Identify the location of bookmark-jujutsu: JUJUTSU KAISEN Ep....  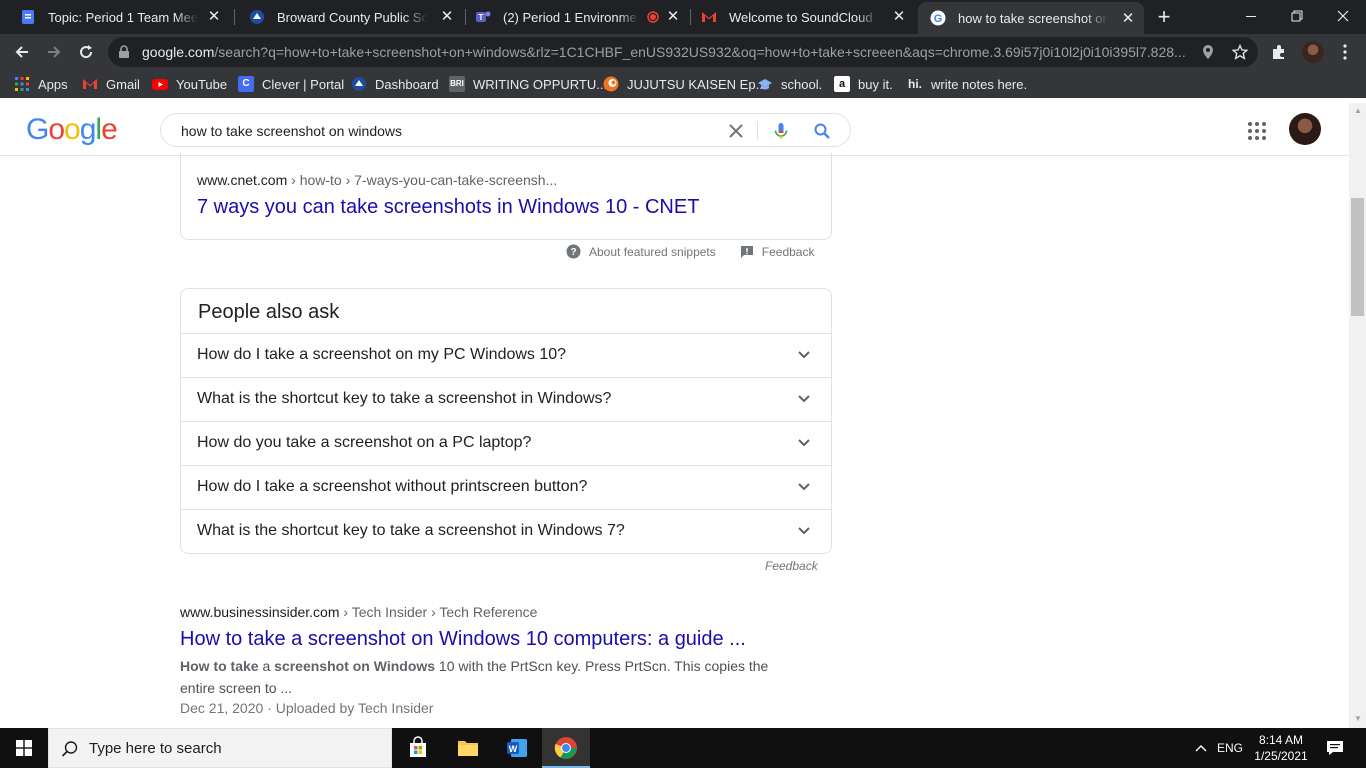
(684, 84).